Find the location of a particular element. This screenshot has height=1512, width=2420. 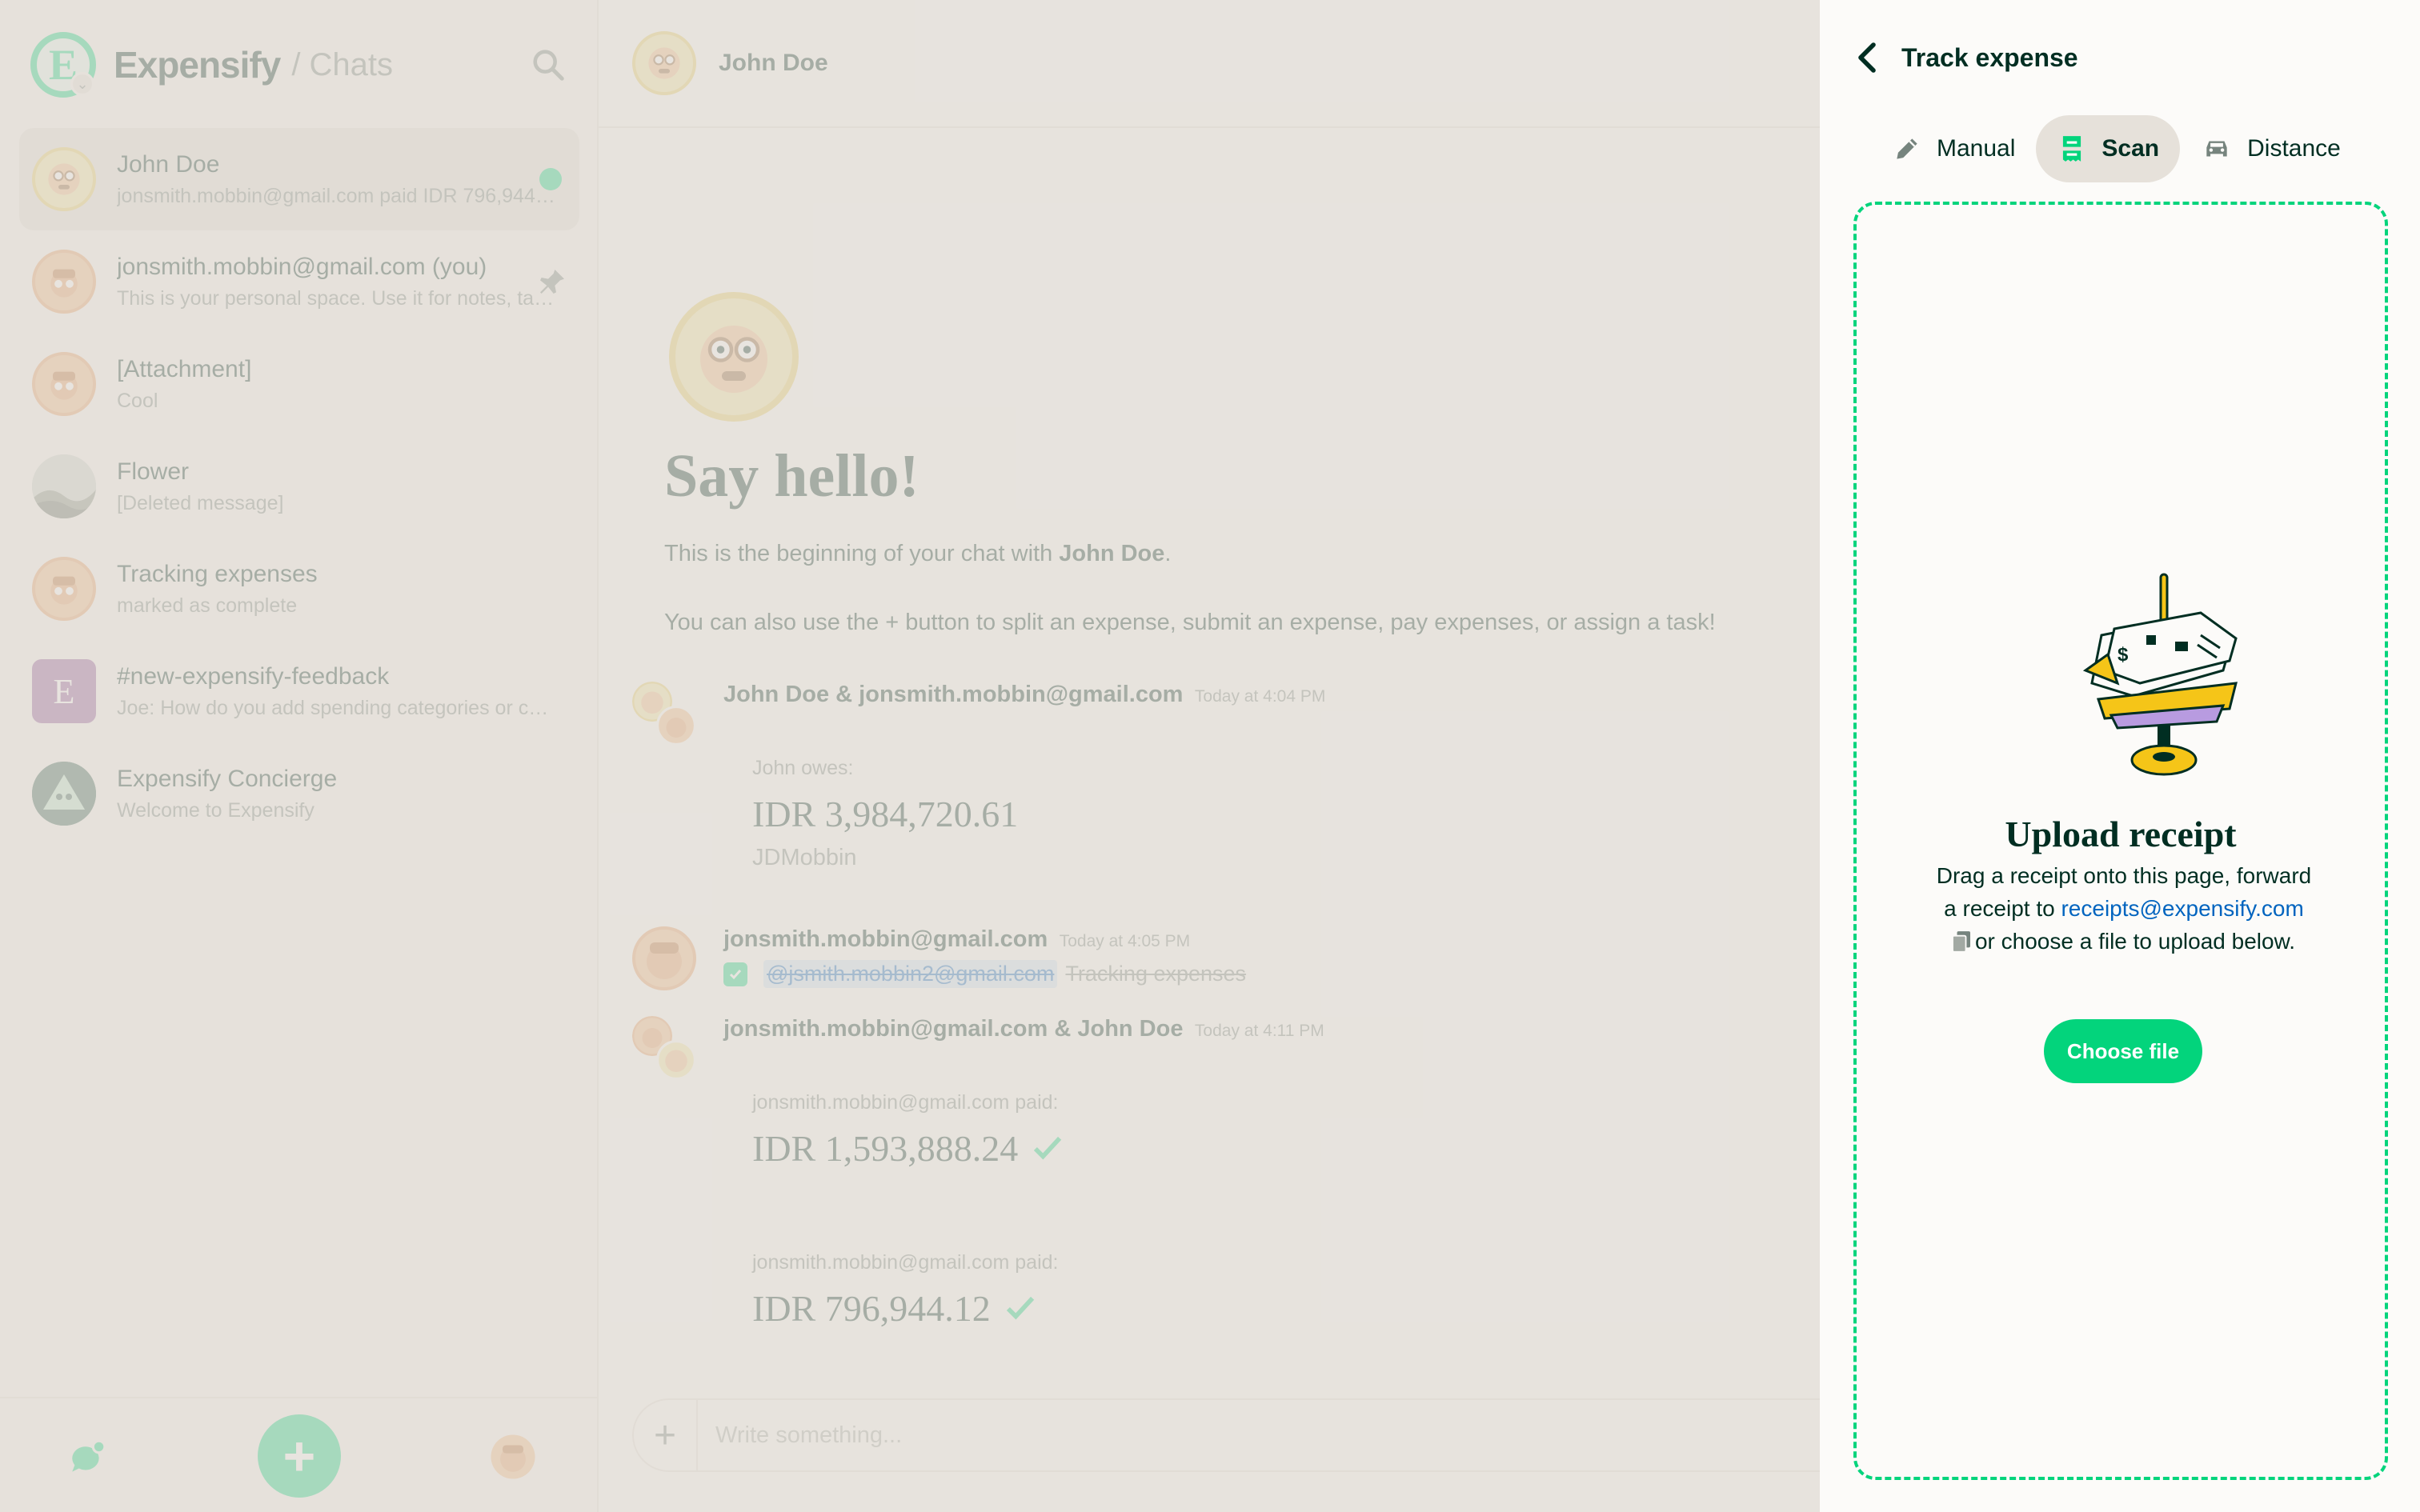

tab-distance: Distance is located at coordinates (2271, 148).